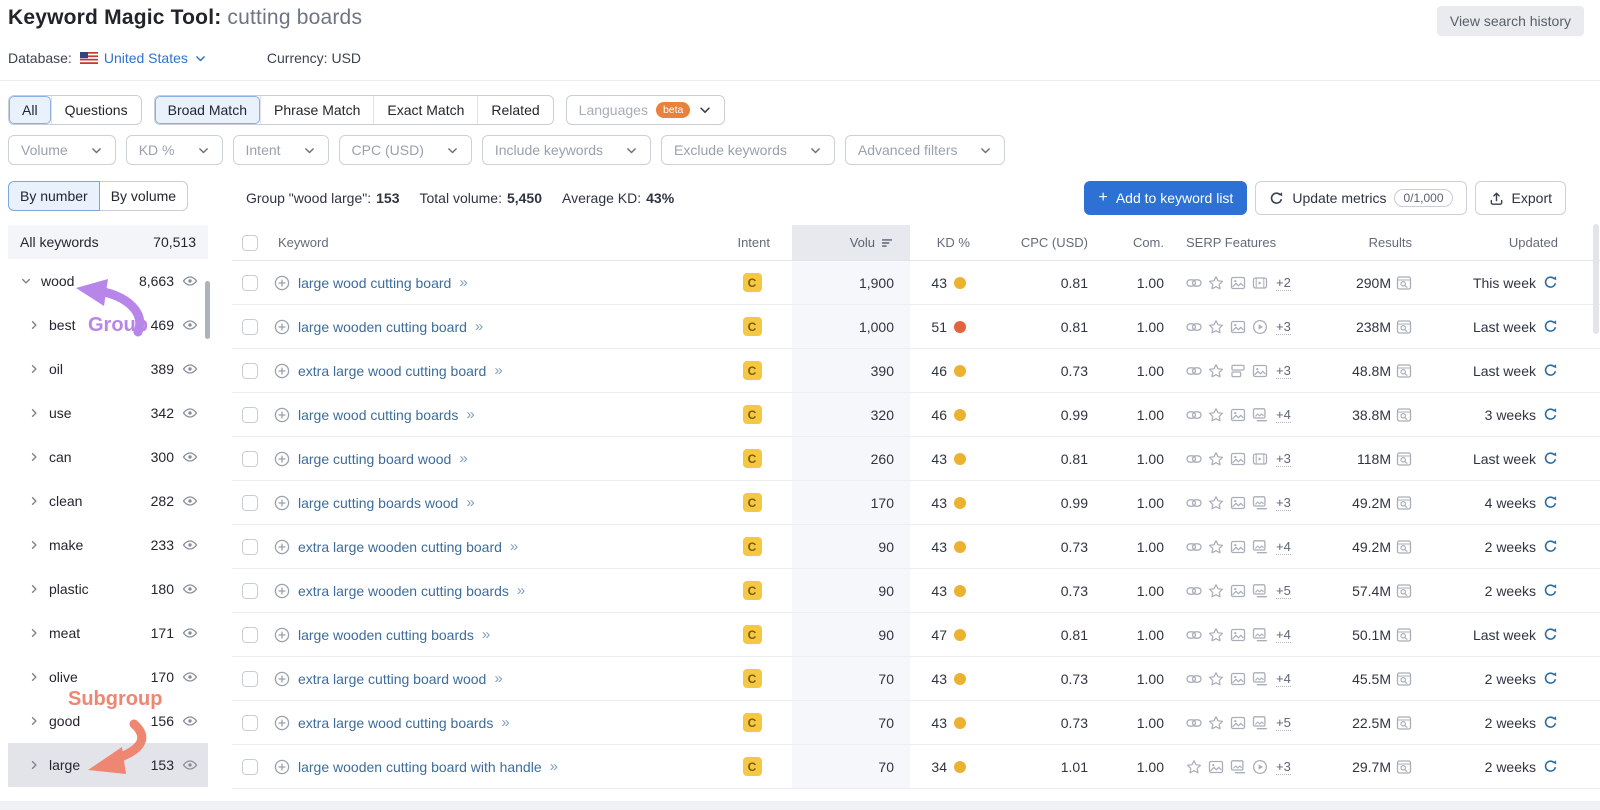  Describe the element at coordinates (108, 545) in the screenshot. I see `sidebar-group-make: make 233` at that location.